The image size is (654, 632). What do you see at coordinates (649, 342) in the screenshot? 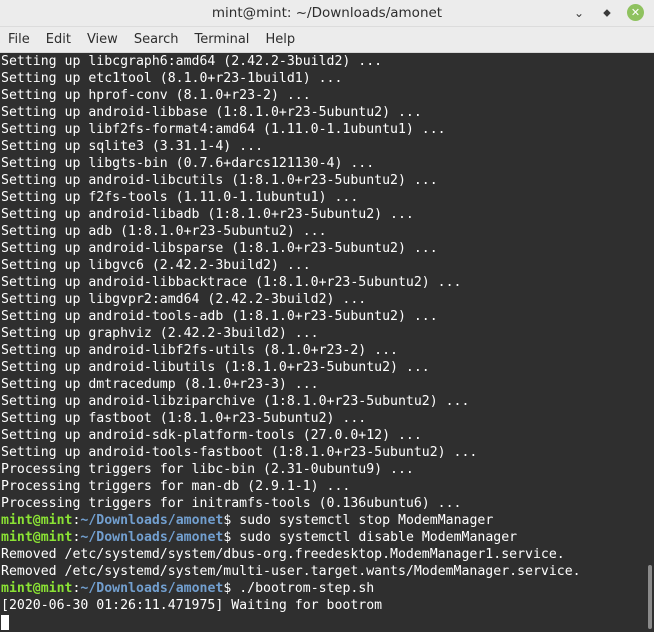
I see `scrollbar` at bounding box center [649, 342].